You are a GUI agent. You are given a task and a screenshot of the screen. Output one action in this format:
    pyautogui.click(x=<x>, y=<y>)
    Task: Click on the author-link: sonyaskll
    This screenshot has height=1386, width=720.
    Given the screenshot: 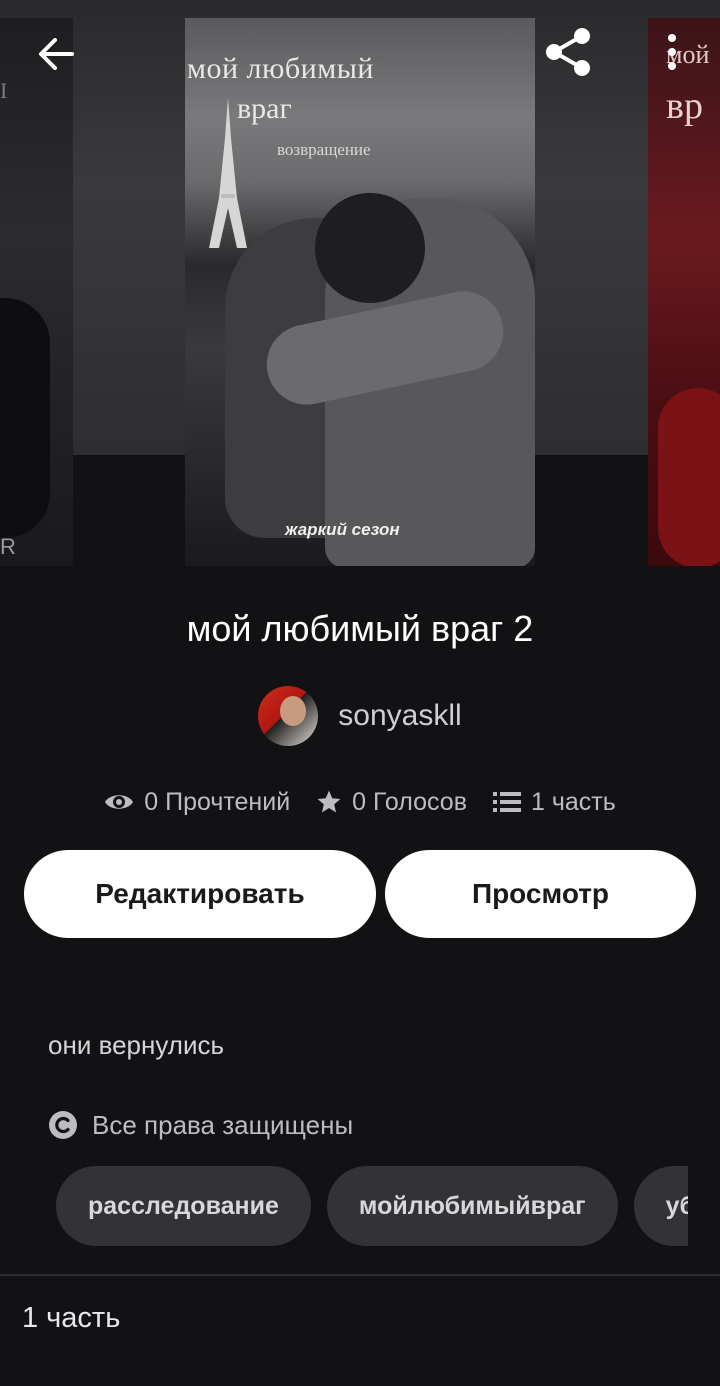 What is the action you would take?
    pyautogui.click(x=360, y=716)
    